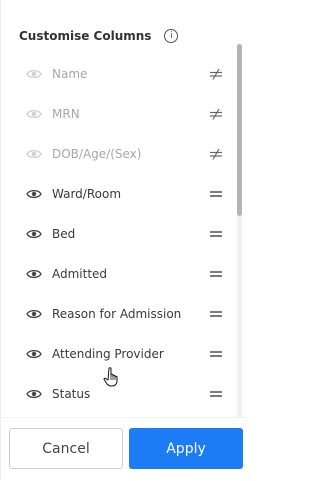 This screenshot has width=320, height=481. I want to click on hand-cursor-icon, so click(110, 377).